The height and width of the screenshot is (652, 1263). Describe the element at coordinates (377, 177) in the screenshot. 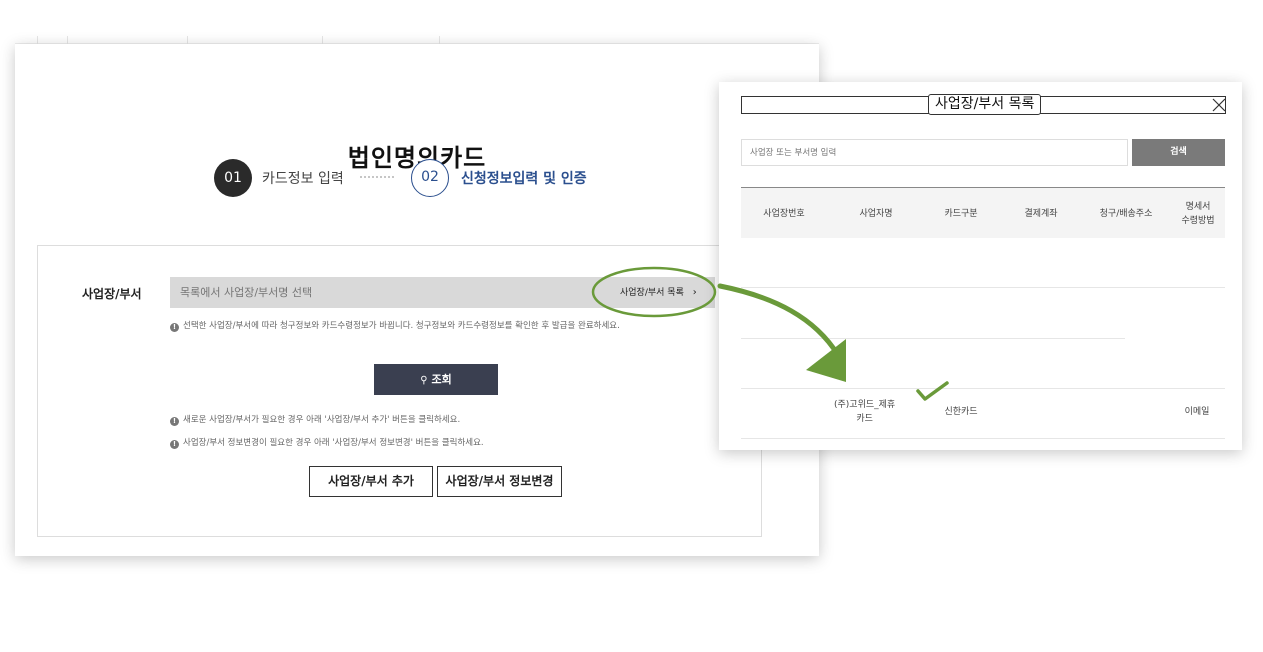

I see `step-divider` at that location.